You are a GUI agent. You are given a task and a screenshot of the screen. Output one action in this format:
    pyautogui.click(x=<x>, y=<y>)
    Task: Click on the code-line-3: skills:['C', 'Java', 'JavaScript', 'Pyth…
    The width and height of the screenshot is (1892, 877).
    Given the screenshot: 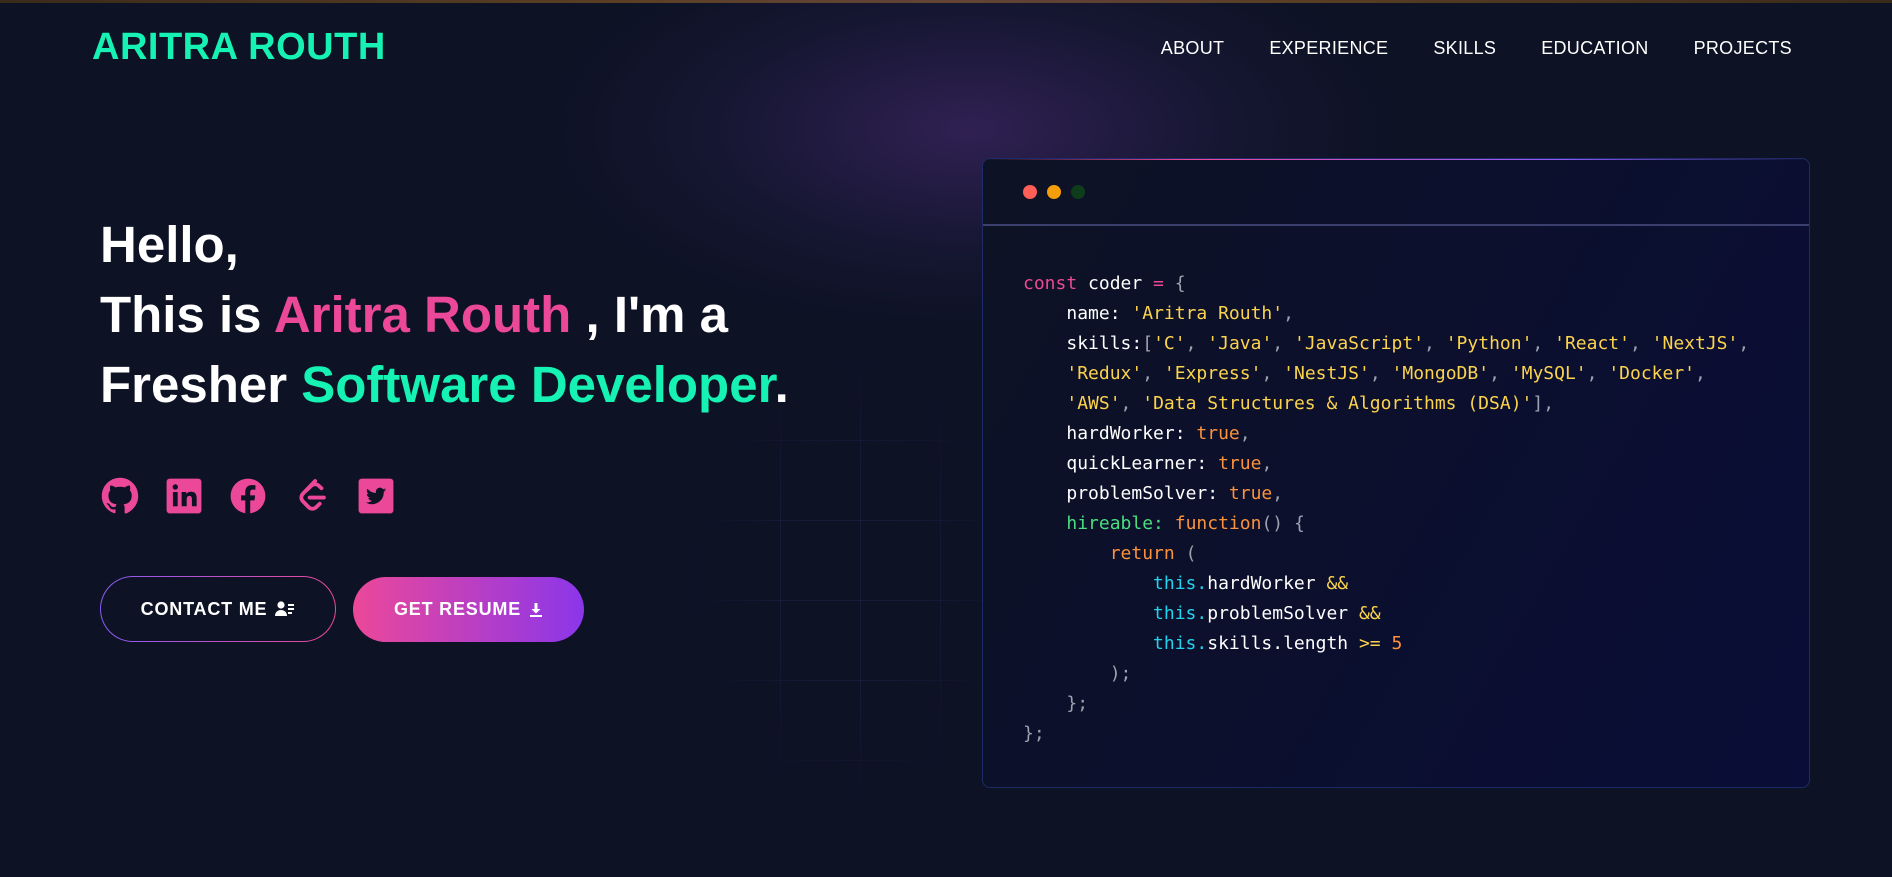 What is the action you would take?
    pyautogui.click(x=1408, y=343)
    